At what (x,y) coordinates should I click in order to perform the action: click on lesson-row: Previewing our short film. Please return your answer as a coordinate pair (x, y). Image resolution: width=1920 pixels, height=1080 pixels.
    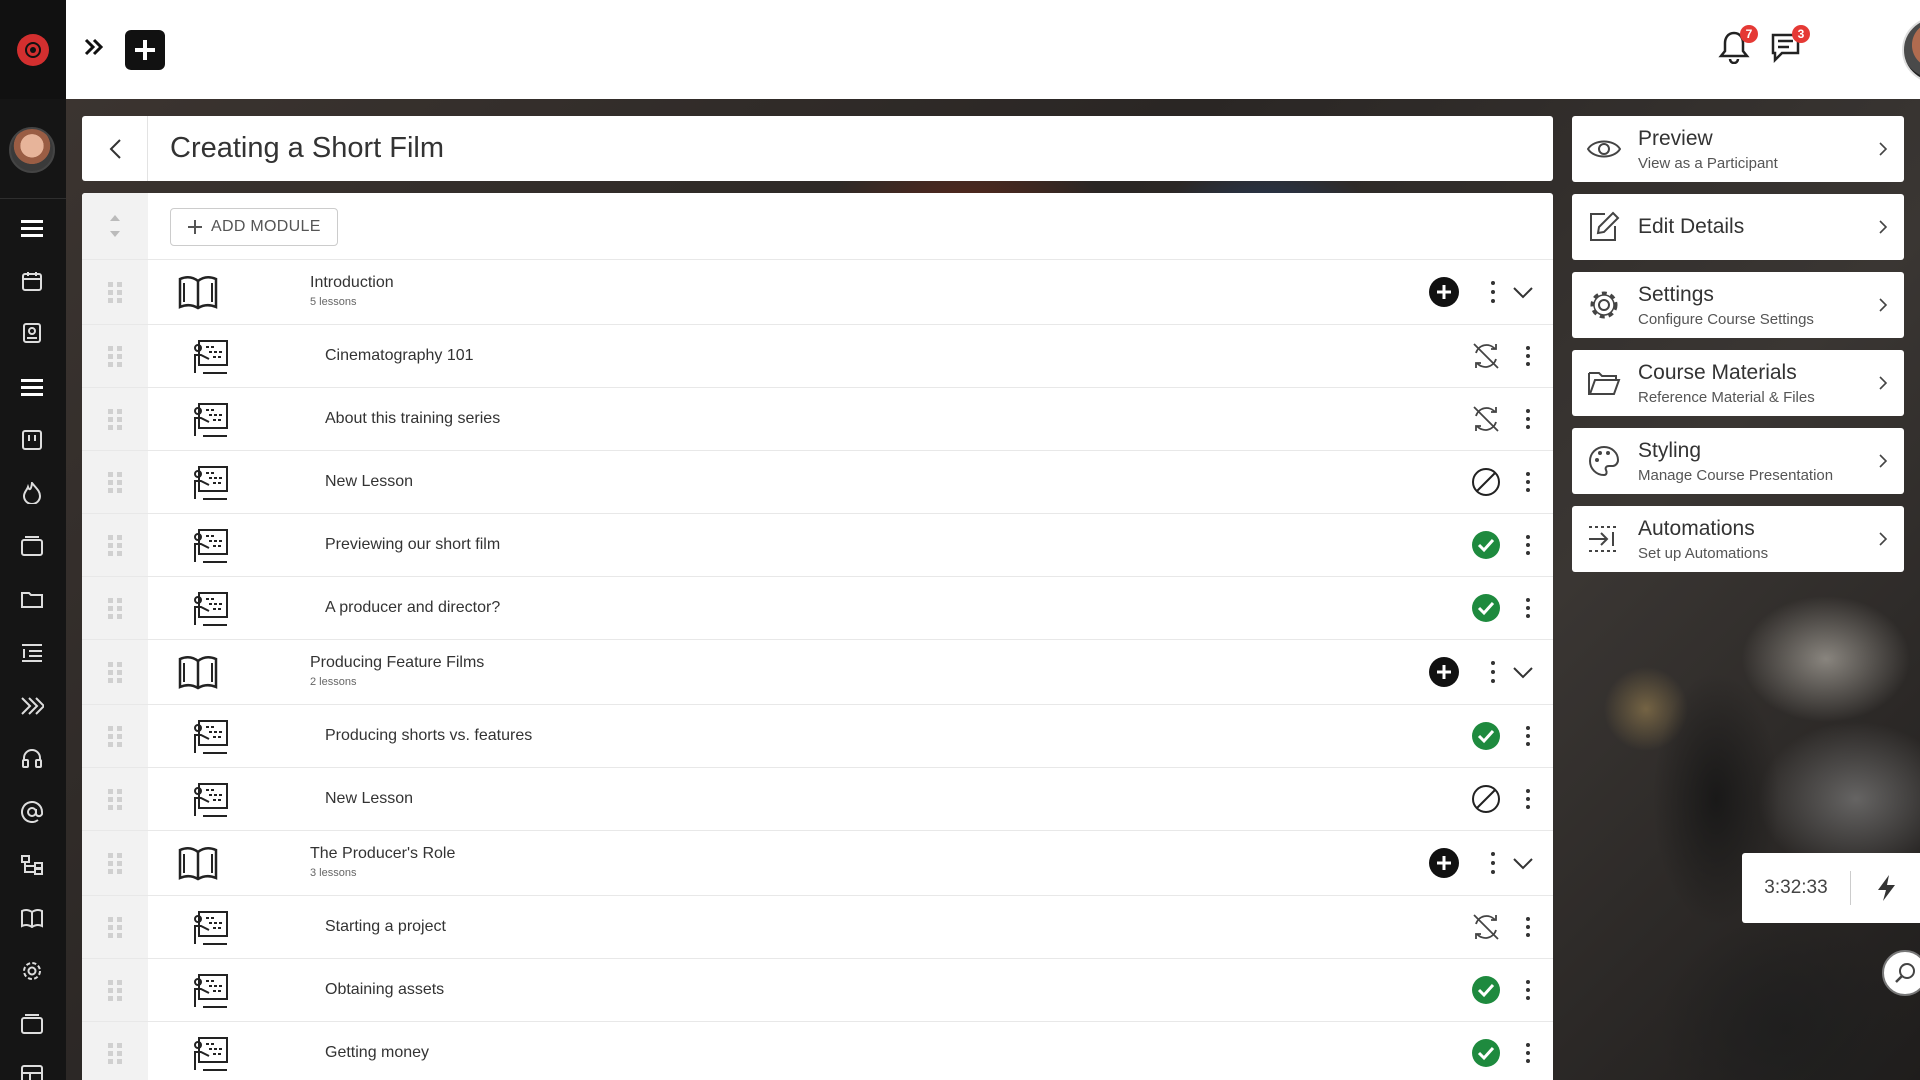
    Looking at the image, I should click on (817, 545).